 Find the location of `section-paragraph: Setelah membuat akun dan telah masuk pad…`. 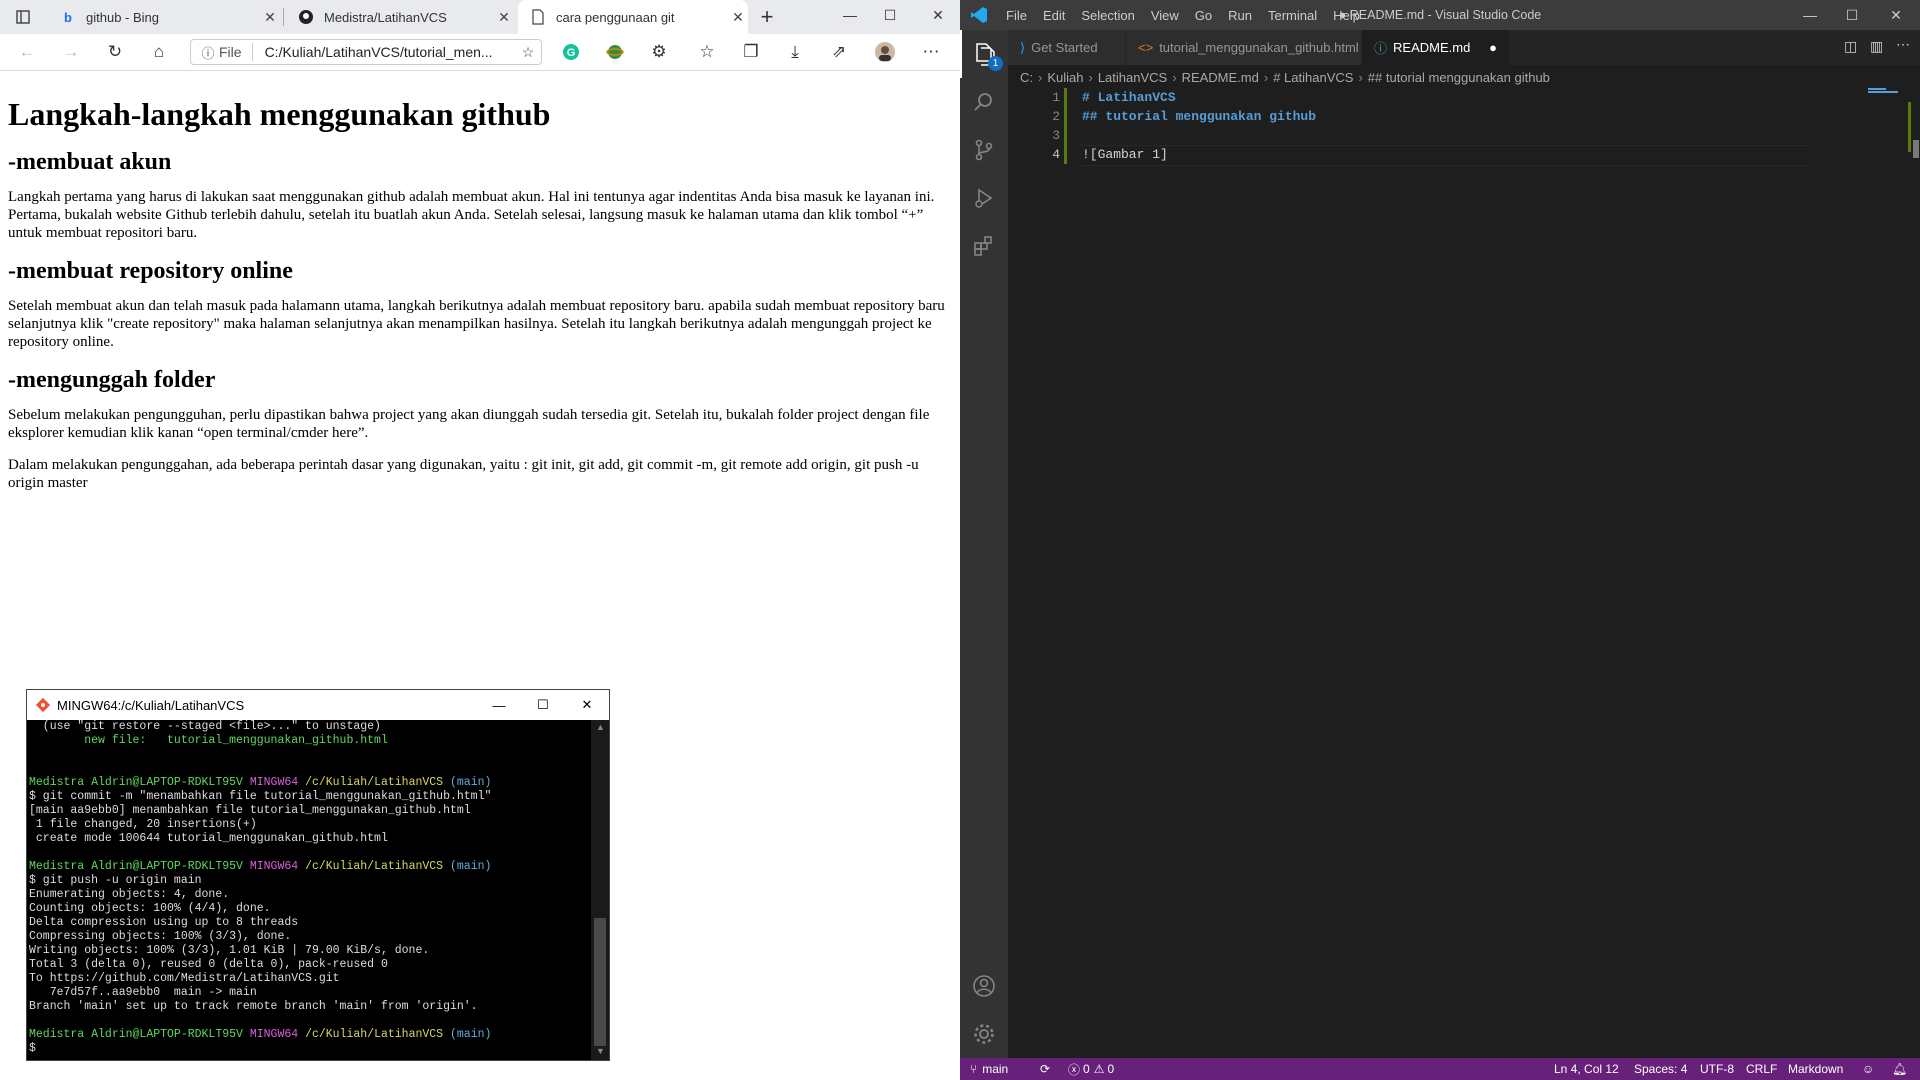

section-paragraph: Setelah membuat akun dan telah masuk pad… is located at coordinates (476, 324).